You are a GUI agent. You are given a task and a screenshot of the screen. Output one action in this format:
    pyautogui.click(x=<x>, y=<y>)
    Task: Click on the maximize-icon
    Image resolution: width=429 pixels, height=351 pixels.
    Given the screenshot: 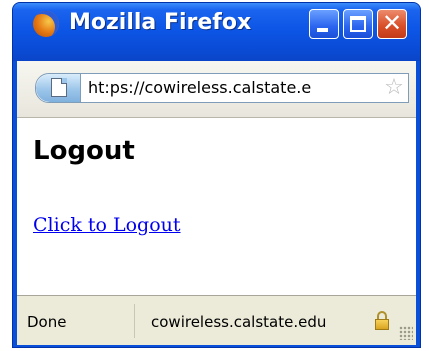 What is the action you would take?
    pyautogui.click(x=358, y=24)
    